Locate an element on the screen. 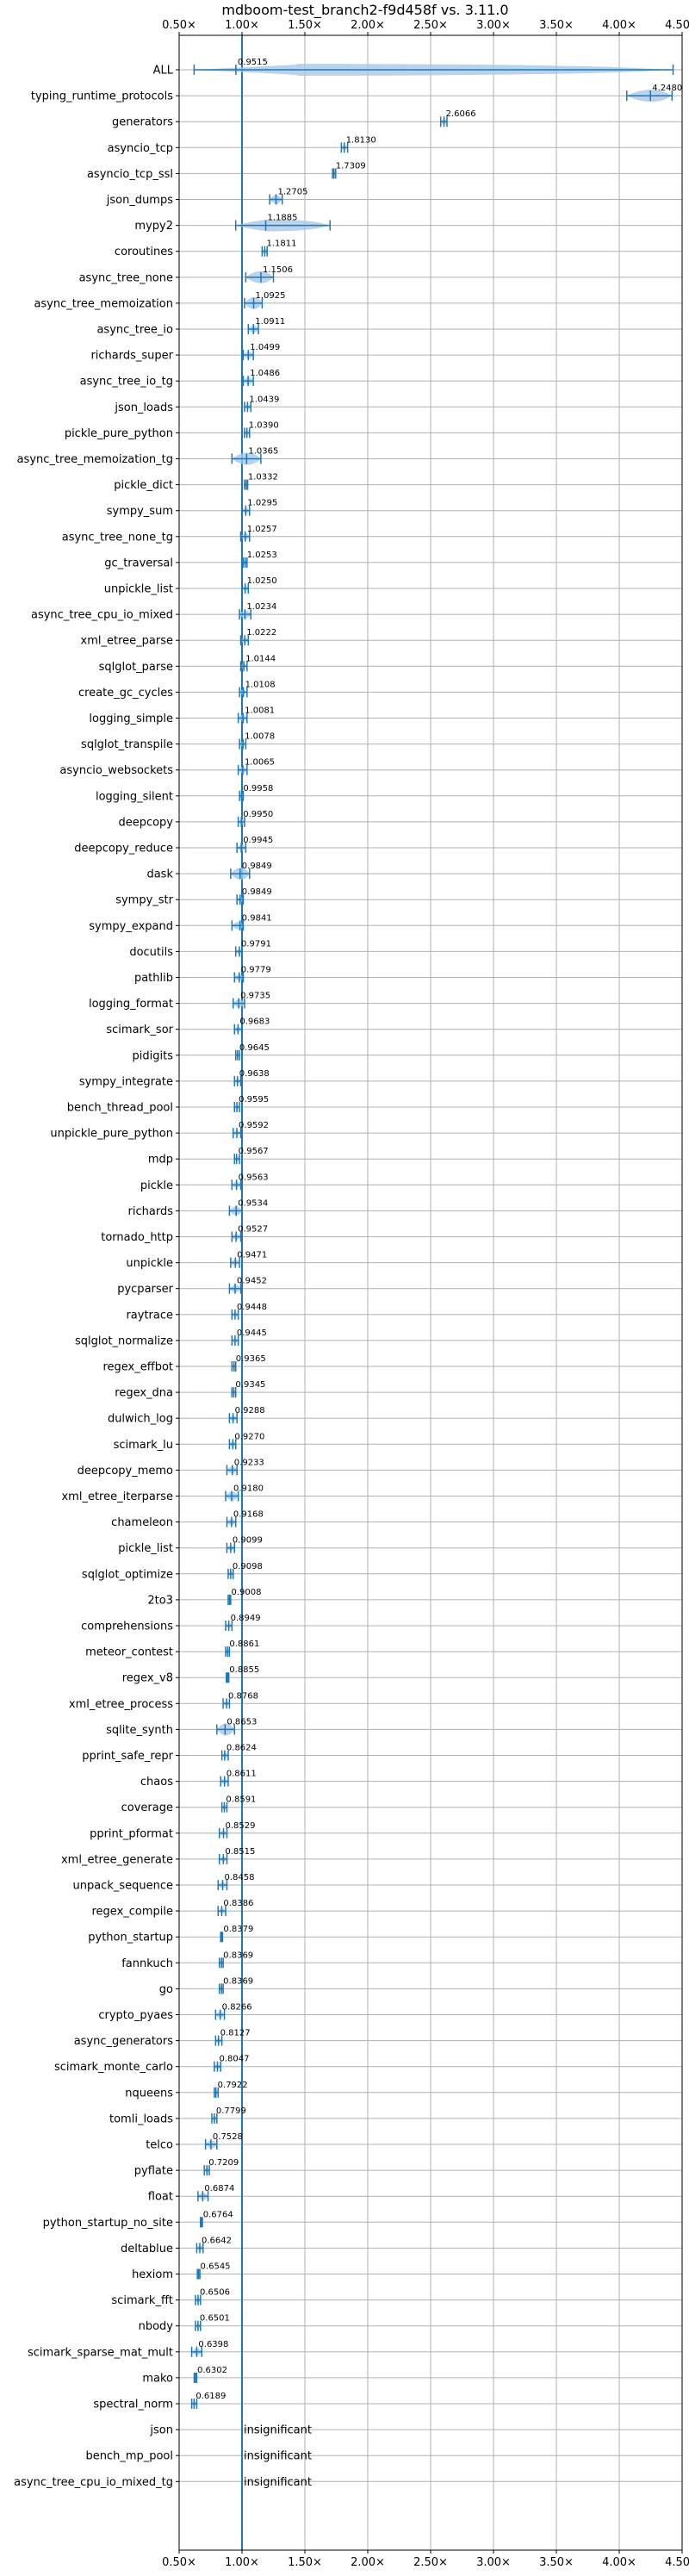 The image size is (689, 2576). y-tick-label: logging_silent is located at coordinates (134, 797).